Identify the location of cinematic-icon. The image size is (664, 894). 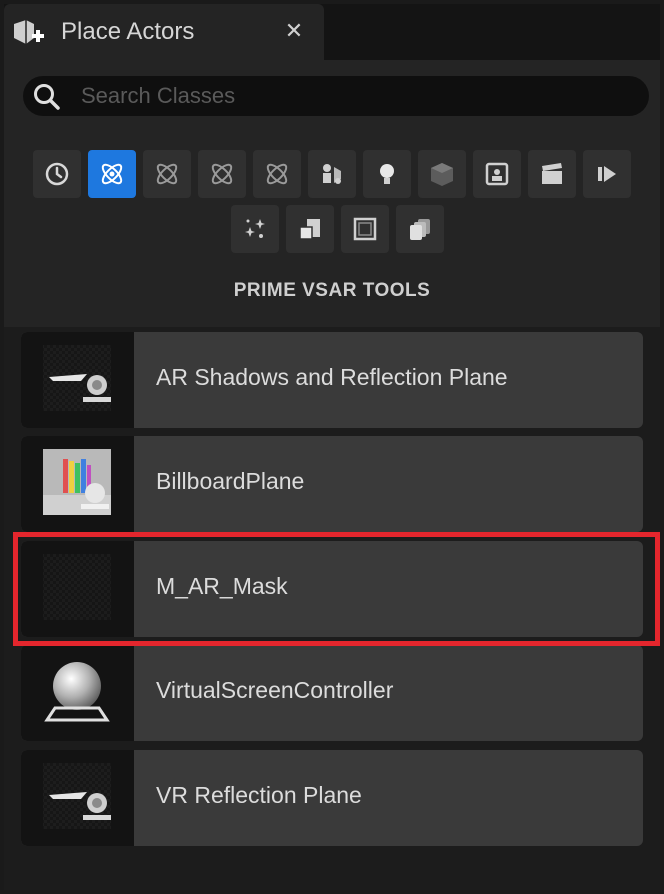
(497, 174).